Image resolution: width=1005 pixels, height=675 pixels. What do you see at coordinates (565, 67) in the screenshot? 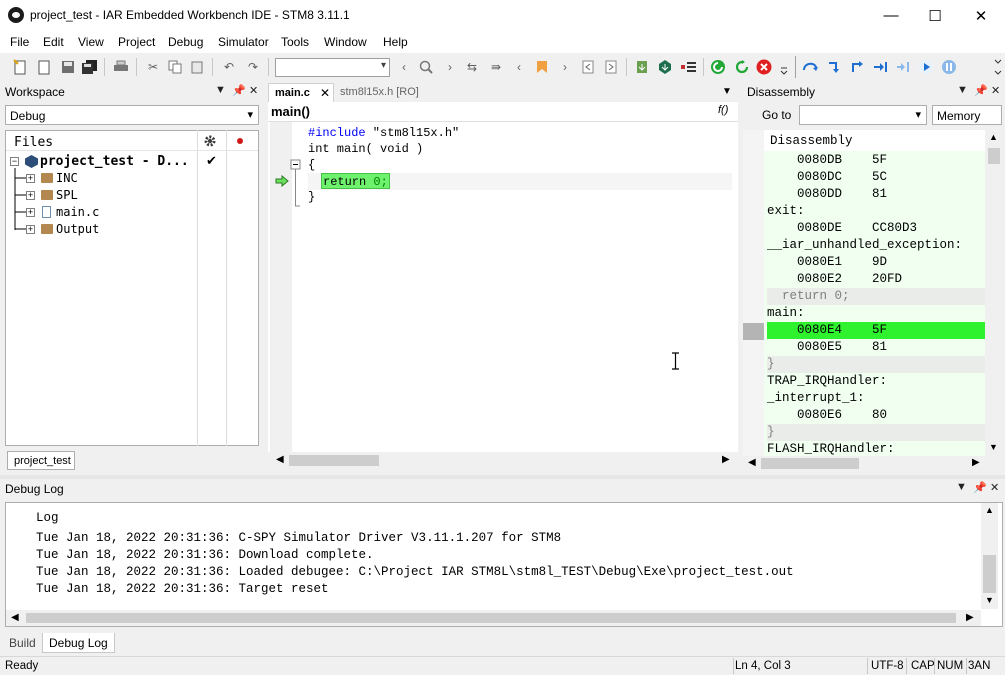
I see `navigate-forward-icon: ›` at bounding box center [565, 67].